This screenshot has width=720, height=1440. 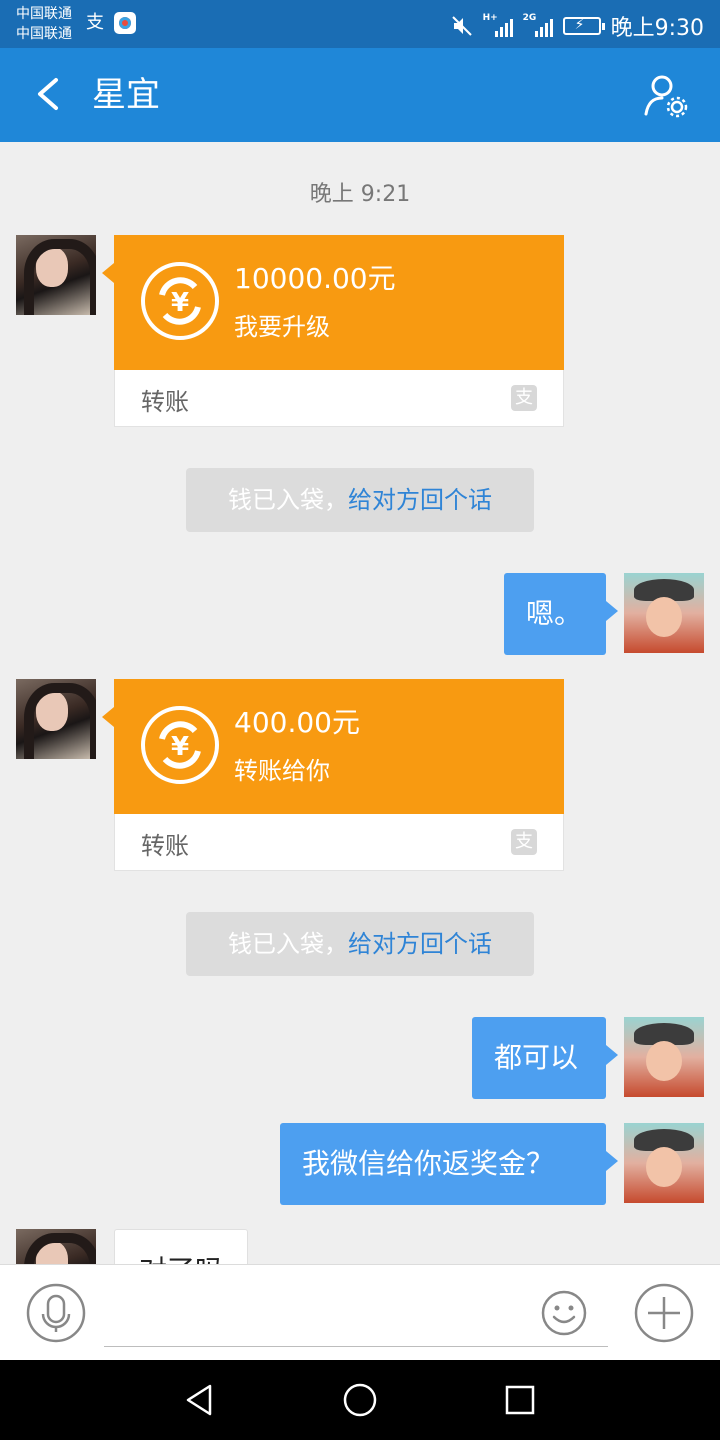 What do you see at coordinates (564, 1313) in the screenshot?
I see `smiley-icon` at bounding box center [564, 1313].